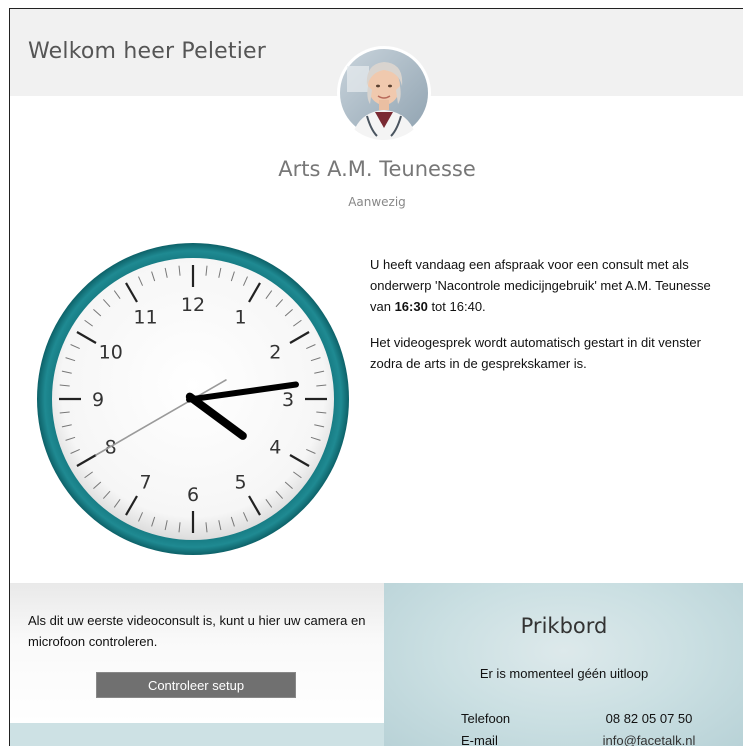 The height and width of the screenshot is (746, 743). What do you see at coordinates (240, 318) in the screenshot?
I see `clock-number: 1` at bounding box center [240, 318].